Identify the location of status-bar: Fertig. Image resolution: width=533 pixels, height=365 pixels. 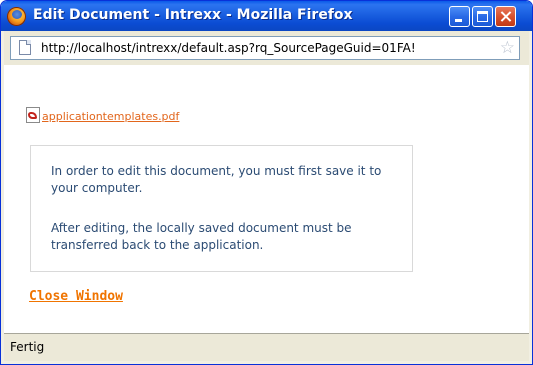
(266, 347).